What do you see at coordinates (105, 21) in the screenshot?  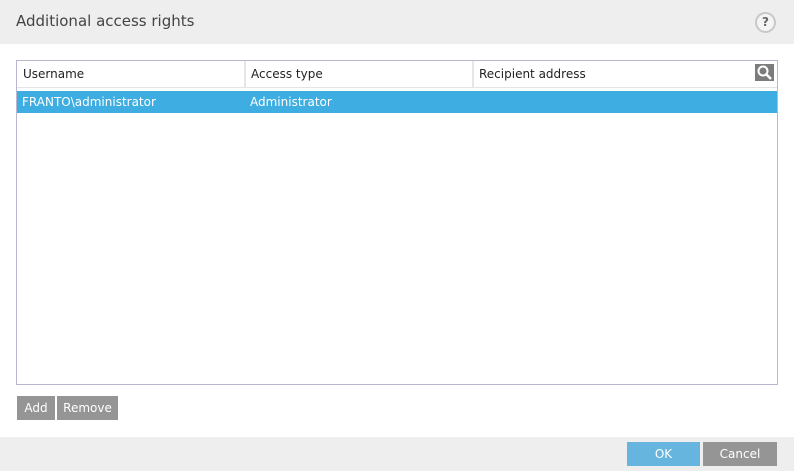 I see `dialog-title: Additional access rights` at bounding box center [105, 21].